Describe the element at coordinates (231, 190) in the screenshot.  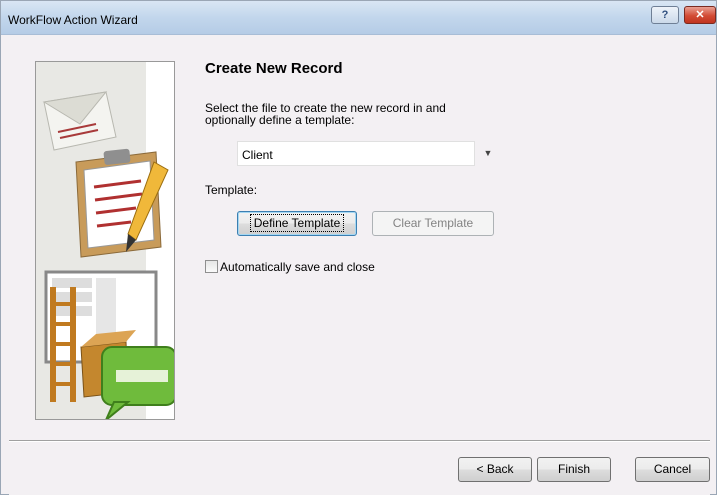
I see `template-label: Template:` at that location.